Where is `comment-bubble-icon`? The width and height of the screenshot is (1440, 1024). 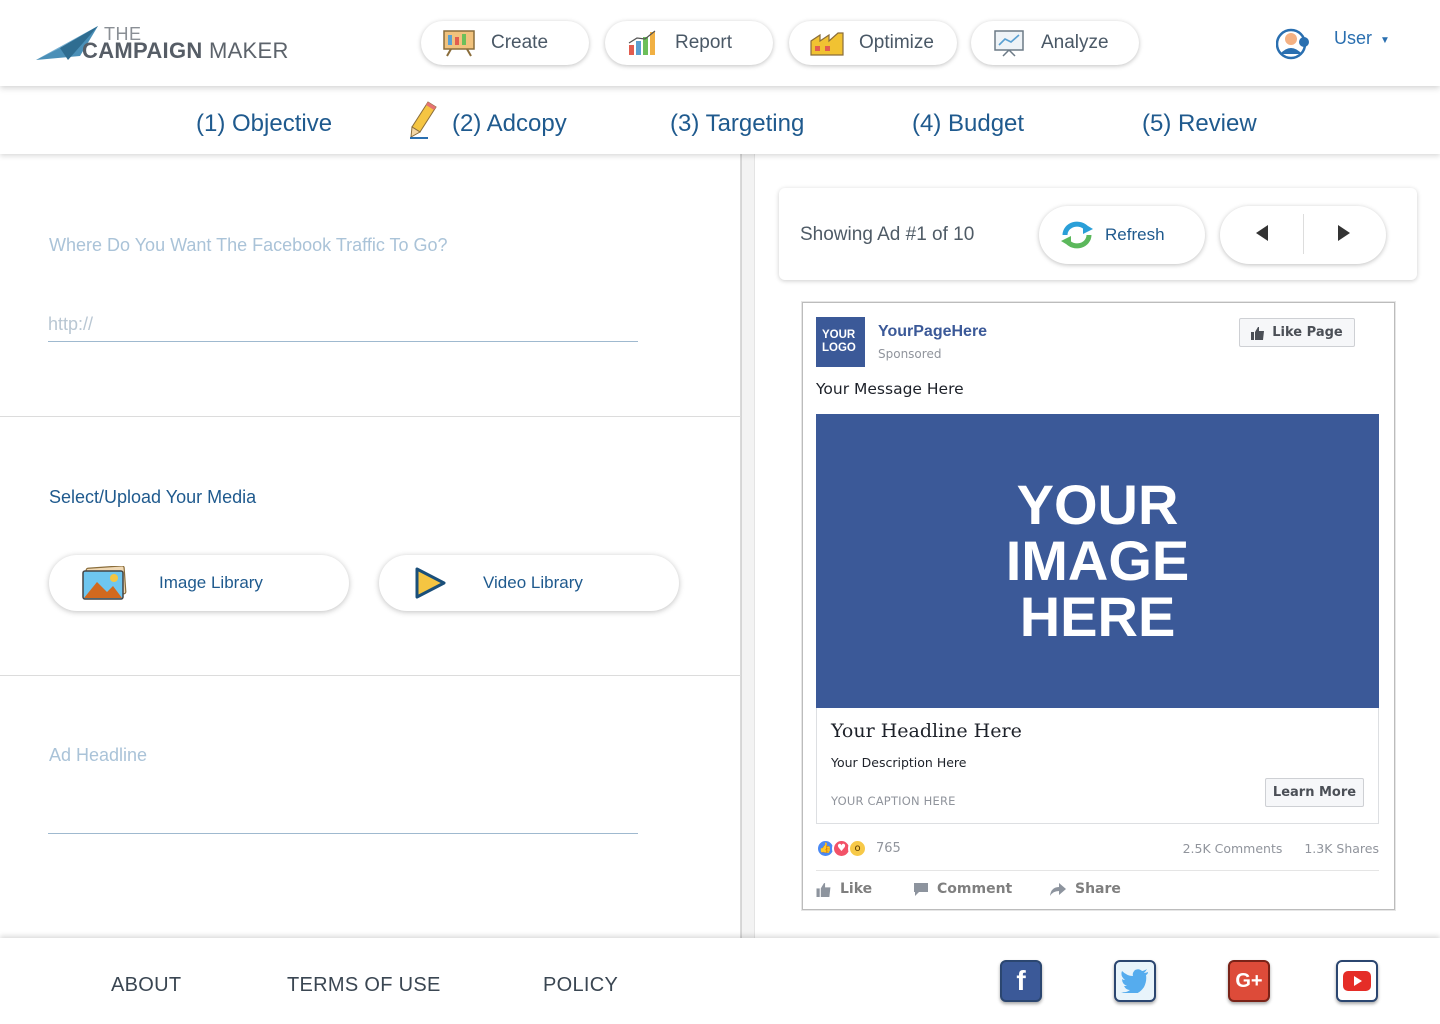 comment-bubble-icon is located at coordinates (921, 889).